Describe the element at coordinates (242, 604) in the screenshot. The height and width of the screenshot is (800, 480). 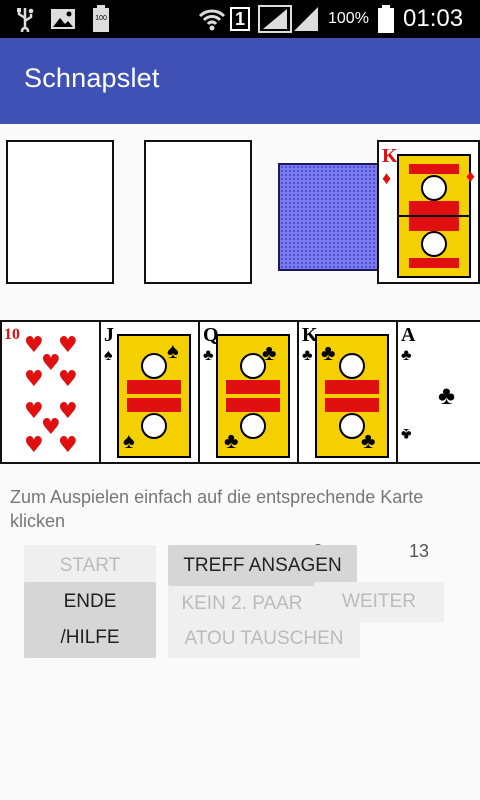
I see `kein-2-paar-button: KEIN 2. PAAR` at that location.